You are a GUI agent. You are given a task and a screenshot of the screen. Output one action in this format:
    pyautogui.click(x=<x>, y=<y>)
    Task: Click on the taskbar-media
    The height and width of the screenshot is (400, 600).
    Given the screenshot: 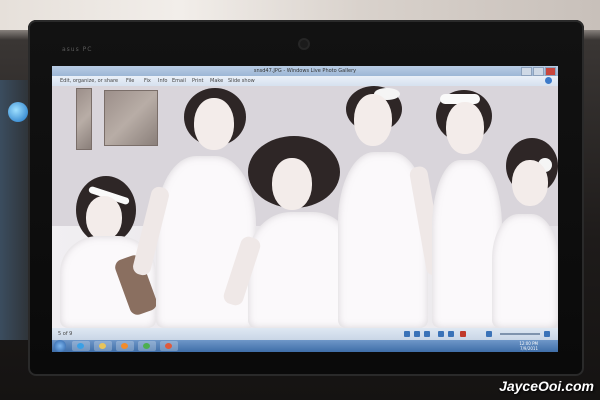 What is the action you would take?
    pyautogui.click(x=125, y=346)
    